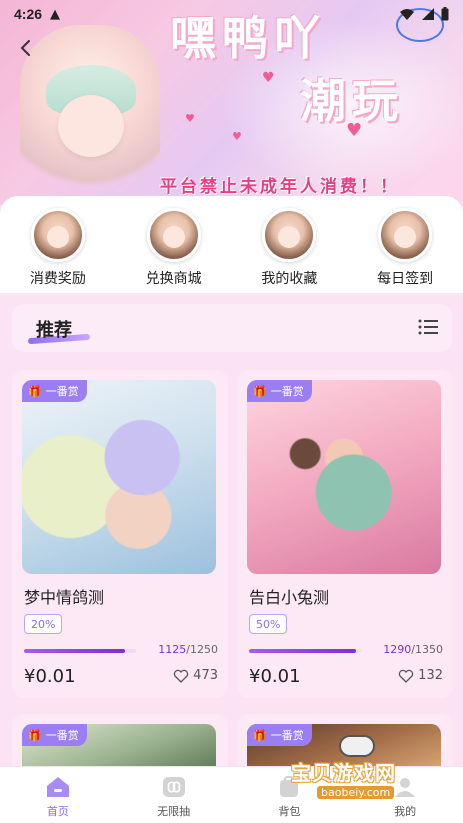 This screenshot has width=463, height=823. I want to click on nav-infinite-draw: 无限抽, so click(174, 795).